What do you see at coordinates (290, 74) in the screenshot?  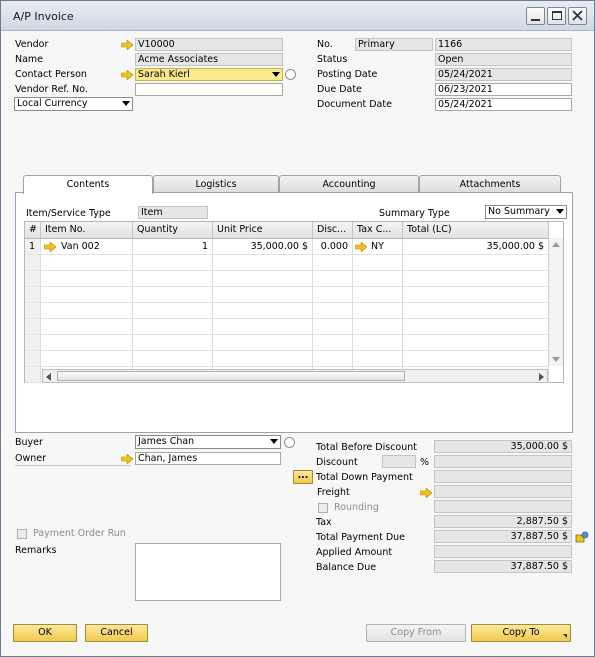 I see `contact-options-icon` at bounding box center [290, 74].